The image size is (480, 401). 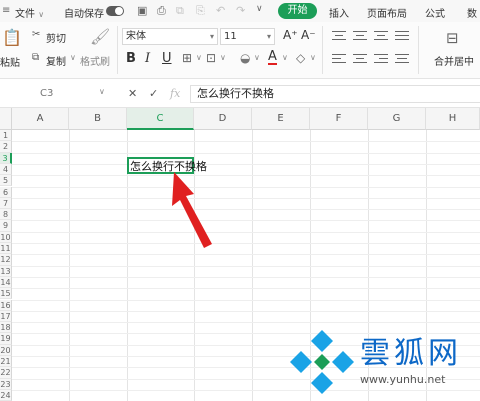 I want to click on save-icon: ▣, so click(x=142, y=10).